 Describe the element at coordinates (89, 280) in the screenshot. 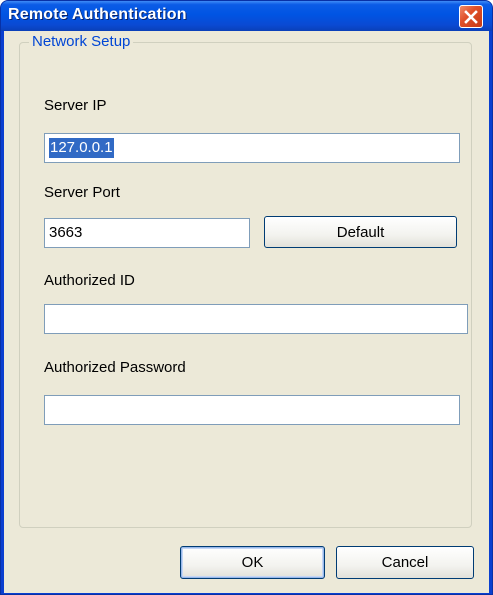

I see `authorized-id-label: Authorized ID` at that location.